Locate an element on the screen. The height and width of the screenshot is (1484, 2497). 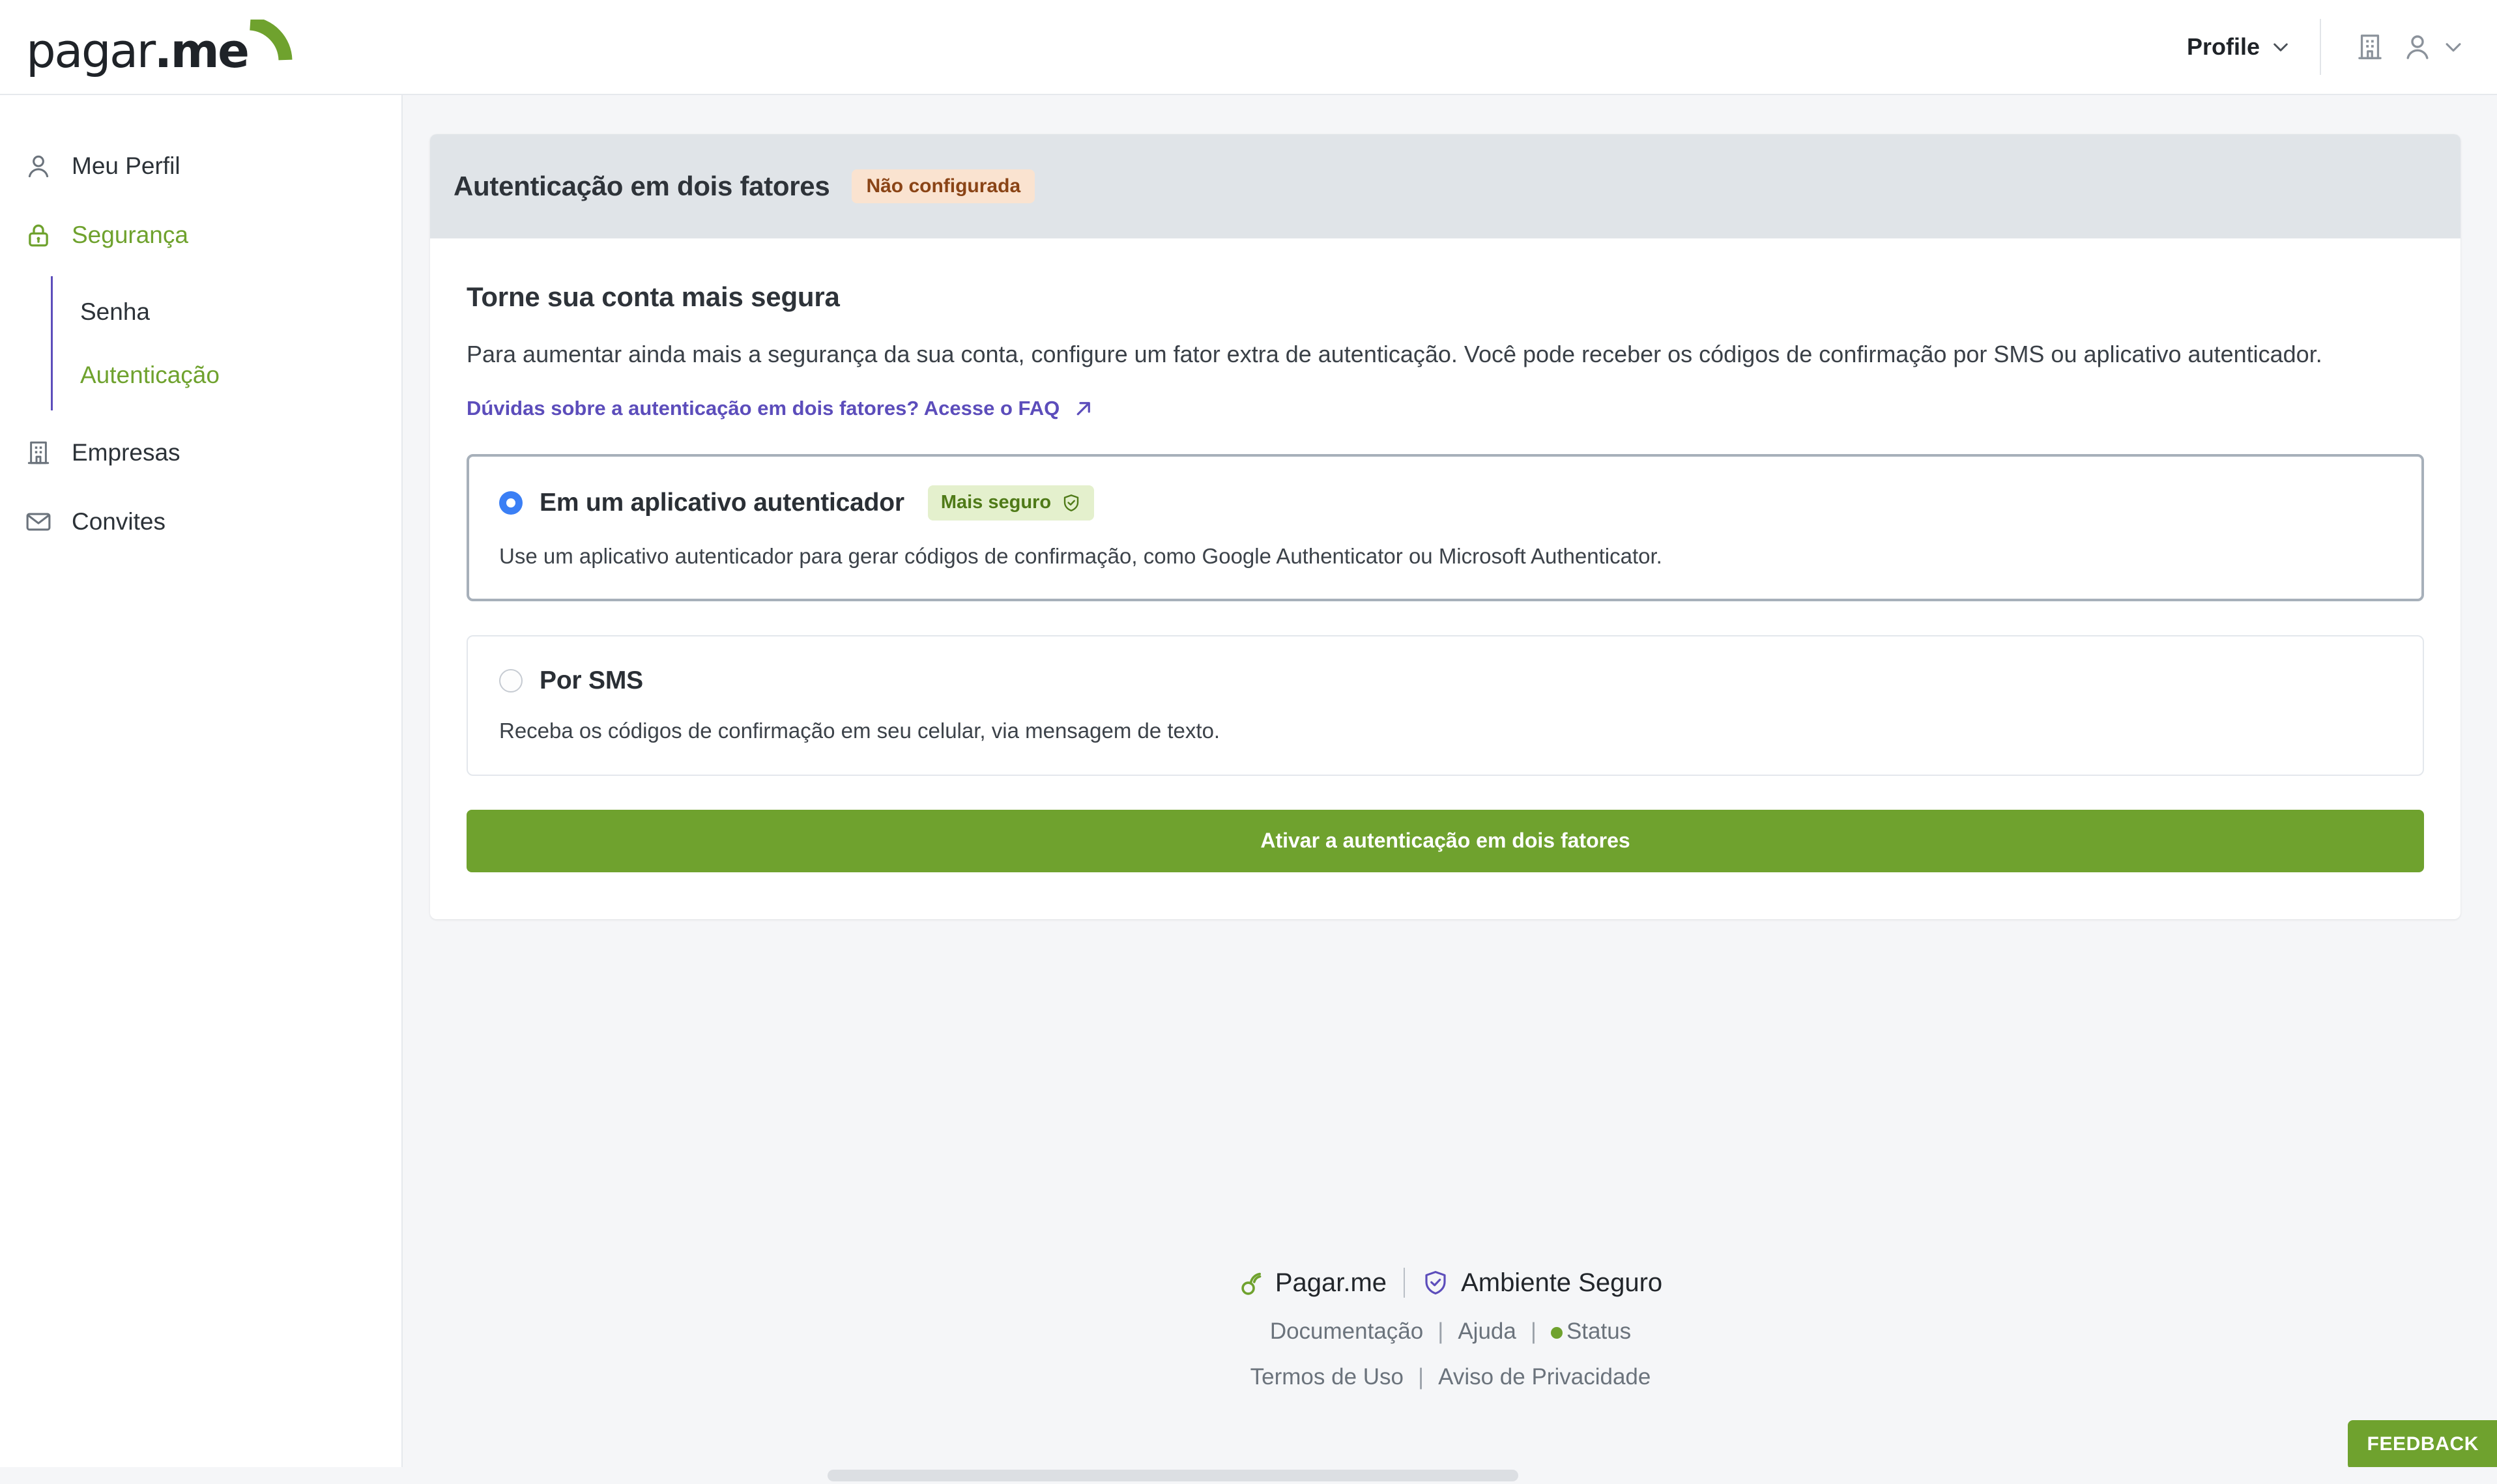
option-label: Por SMS is located at coordinates (591, 680).